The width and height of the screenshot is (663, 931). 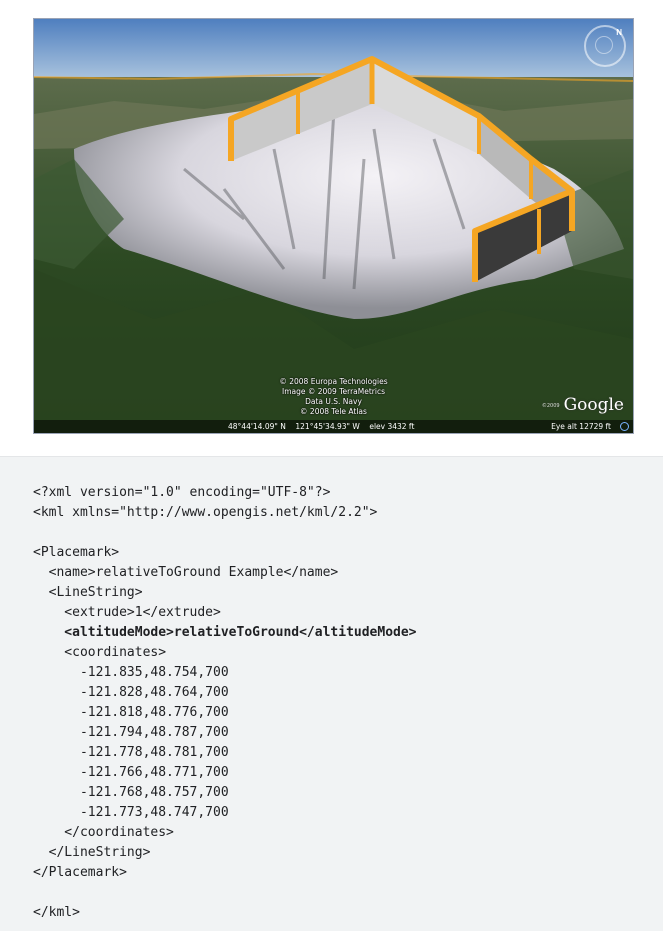 What do you see at coordinates (131, 792) in the screenshot?
I see `code-line: -121.768,48.757,700` at bounding box center [131, 792].